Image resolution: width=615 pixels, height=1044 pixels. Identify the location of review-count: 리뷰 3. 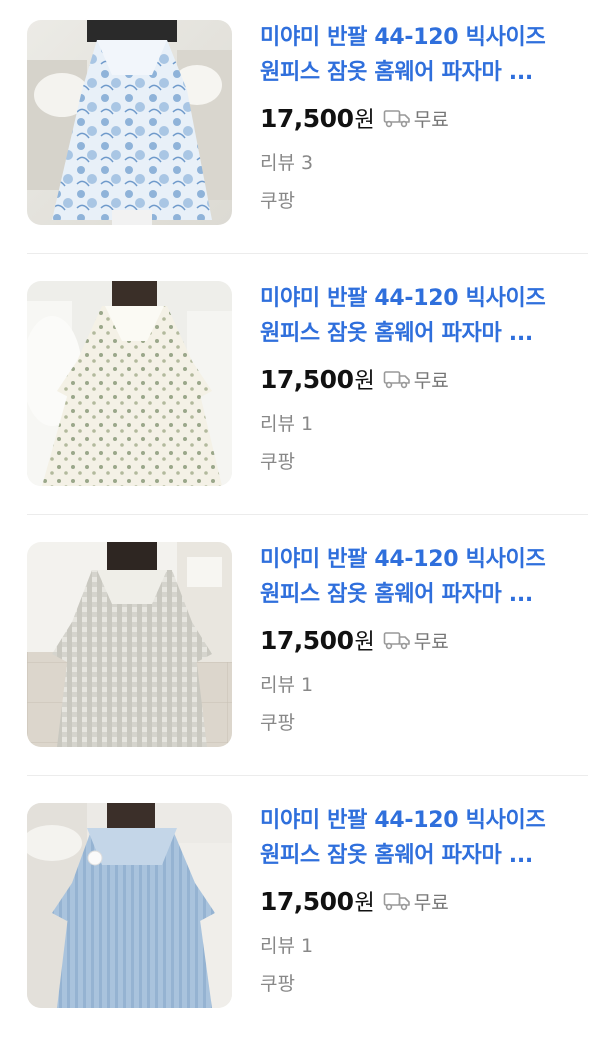
(287, 163).